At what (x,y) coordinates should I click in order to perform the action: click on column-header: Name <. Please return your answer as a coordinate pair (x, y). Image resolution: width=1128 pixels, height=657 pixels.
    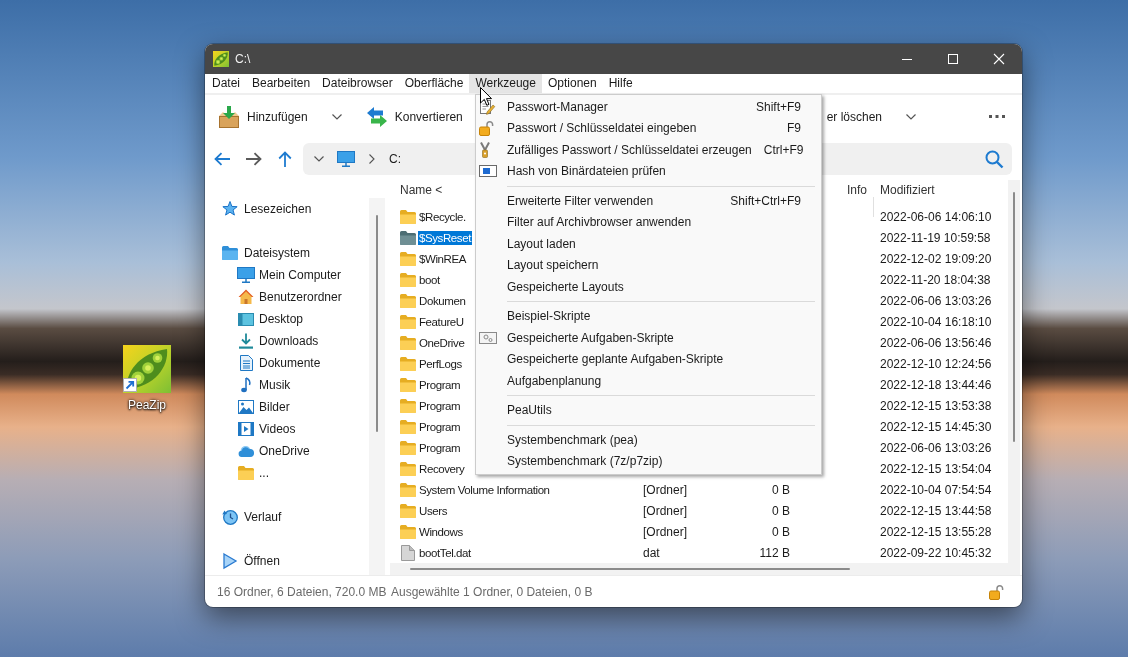
    Looking at the image, I should click on (421, 190).